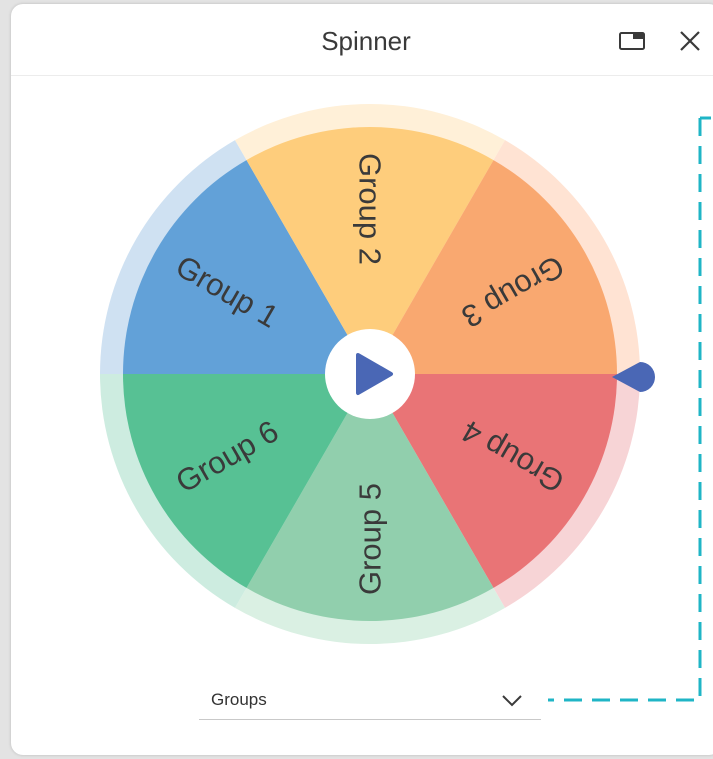 The height and width of the screenshot is (759, 713). What do you see at coordinates (370, 702) in the screenshot?
I see `mode-dropdown: Groups` at bounding box center [370, 702].